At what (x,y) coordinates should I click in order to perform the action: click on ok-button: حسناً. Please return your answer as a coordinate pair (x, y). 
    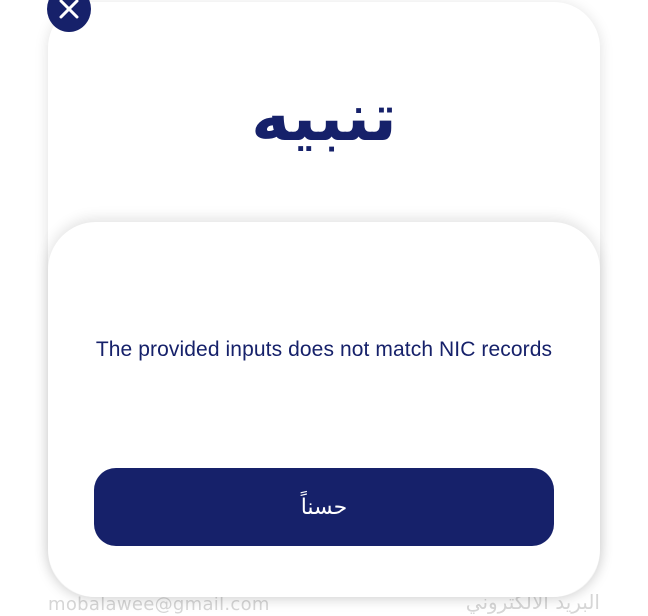
    Looking at the image, I should click on (324, 507).